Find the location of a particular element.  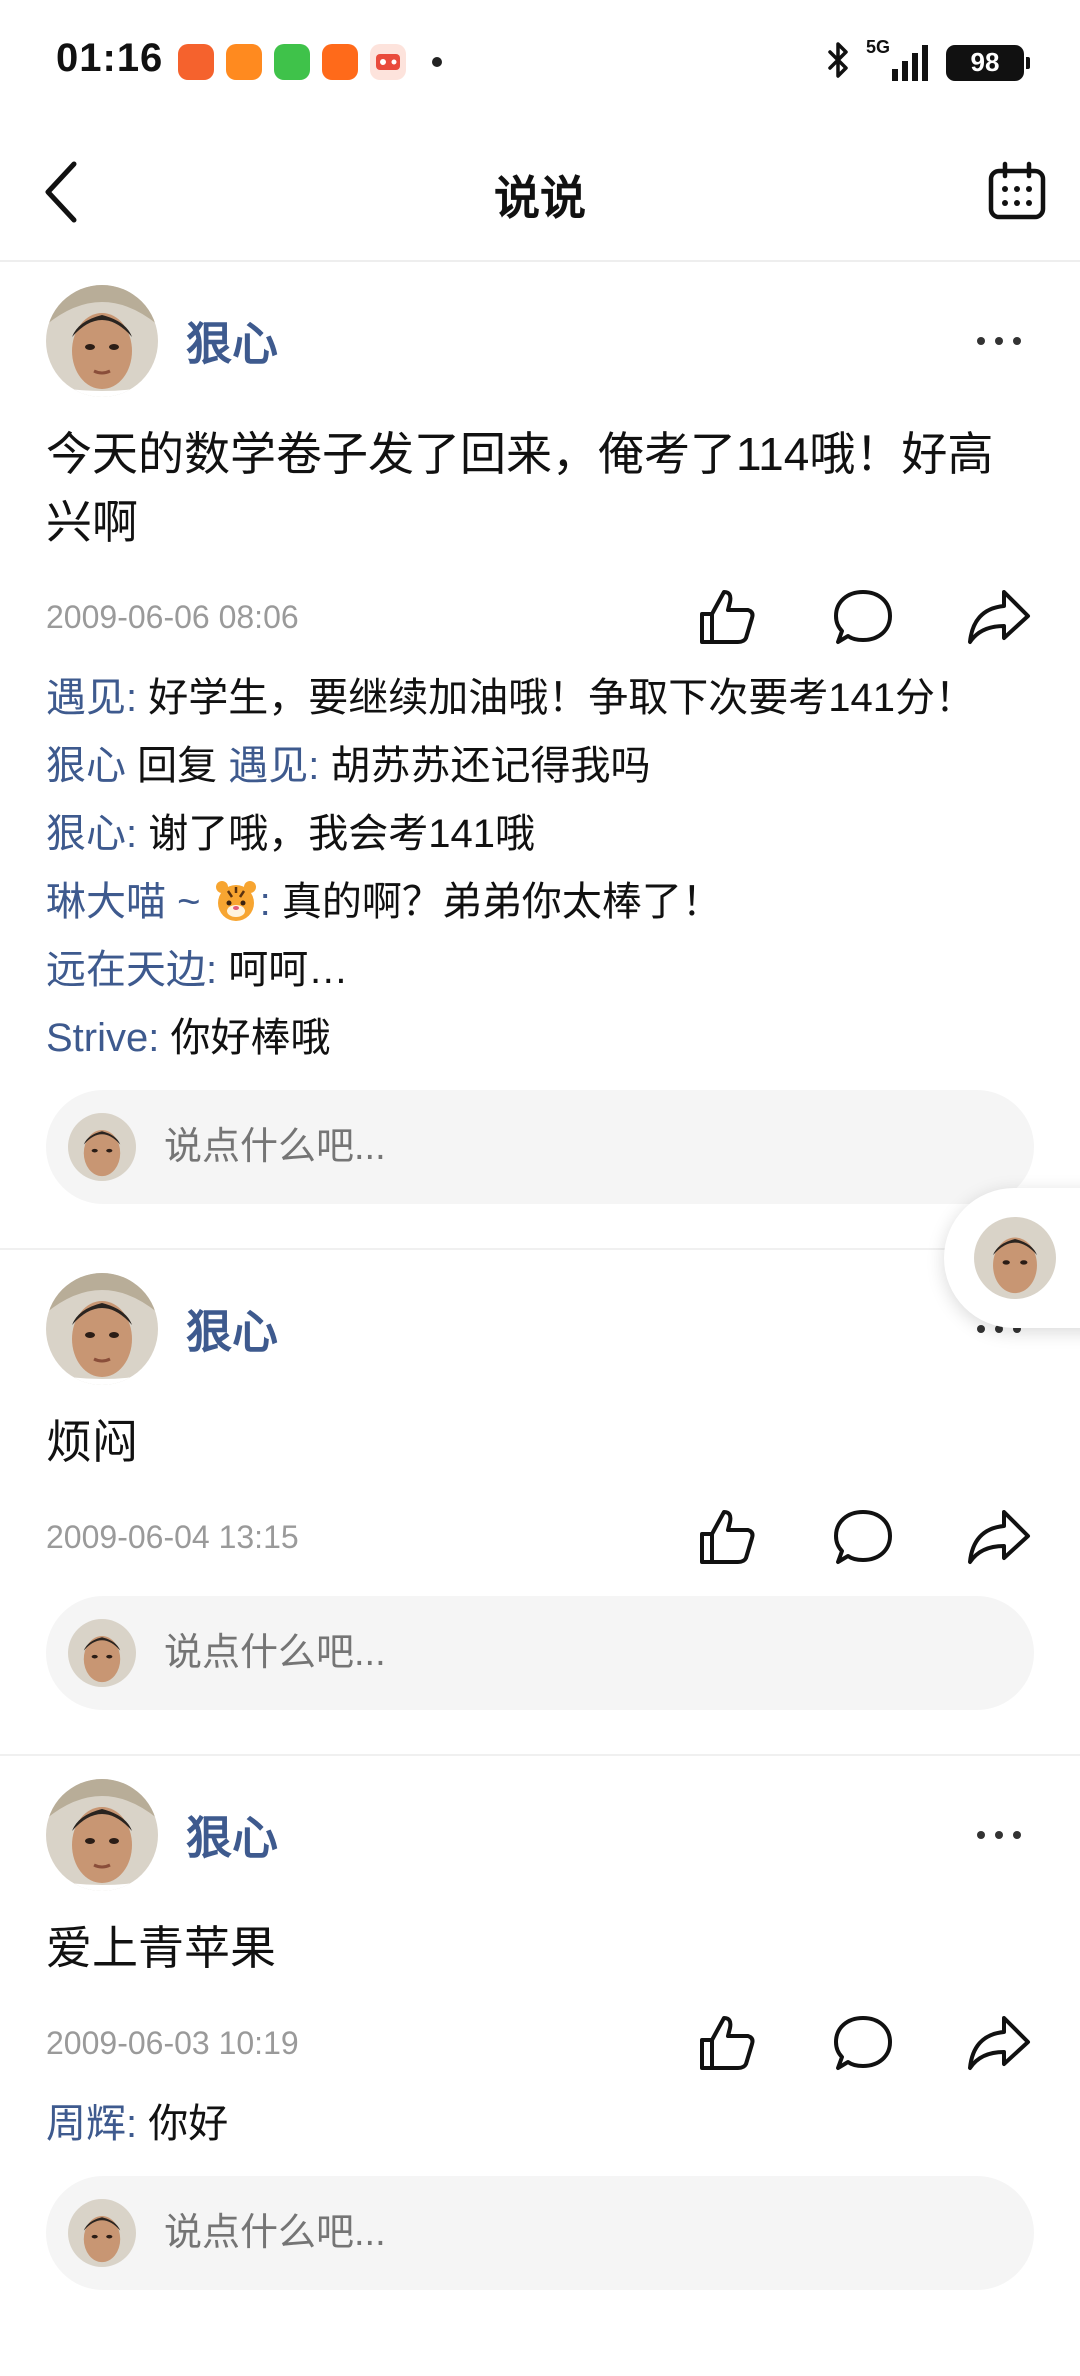

post-time: 2009-06-06 08:06 is located at coordinates (172, 616).